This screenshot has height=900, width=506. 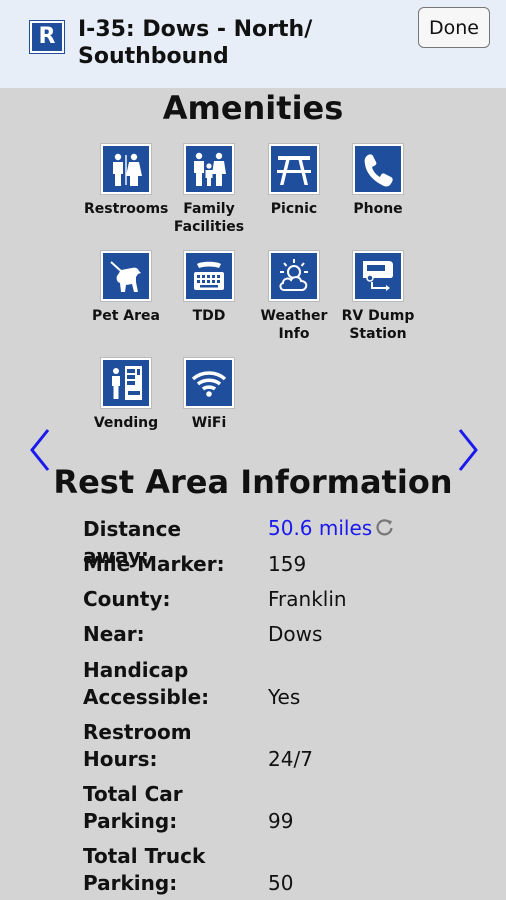 I want to click on wifi-icon, so click(x=209, y=383).